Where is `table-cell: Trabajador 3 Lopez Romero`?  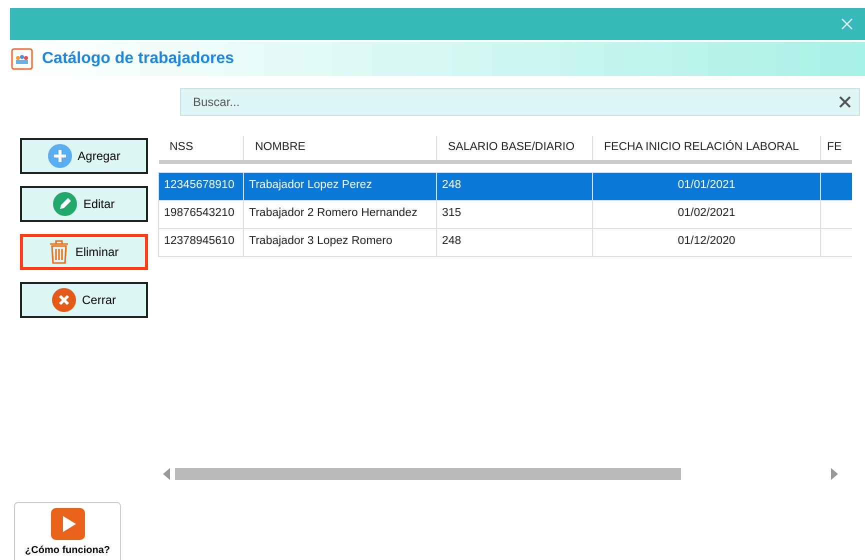 table-cell: Trabajador 3 Lopez Romero is located at coordinates (320, 241).